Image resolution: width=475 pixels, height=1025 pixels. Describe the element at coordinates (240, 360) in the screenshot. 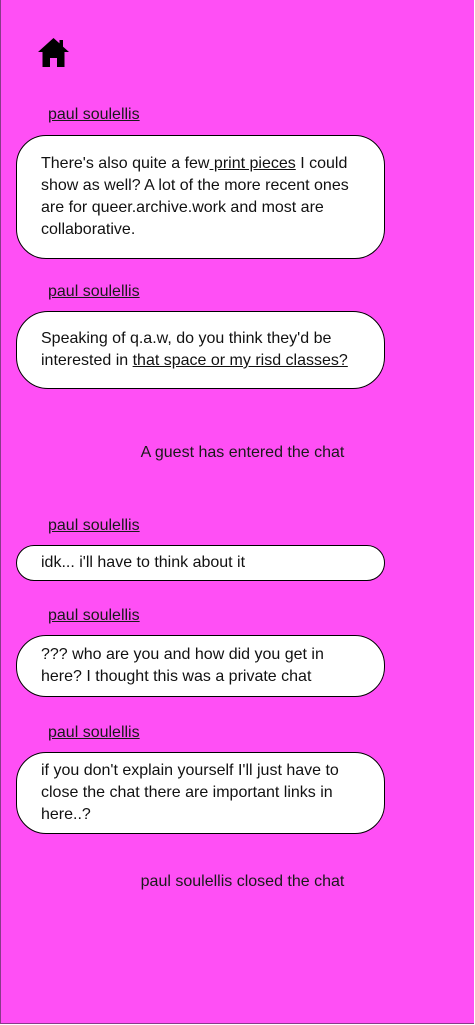

I see `risd-classes-link: that space or my risd classes?` at that location.